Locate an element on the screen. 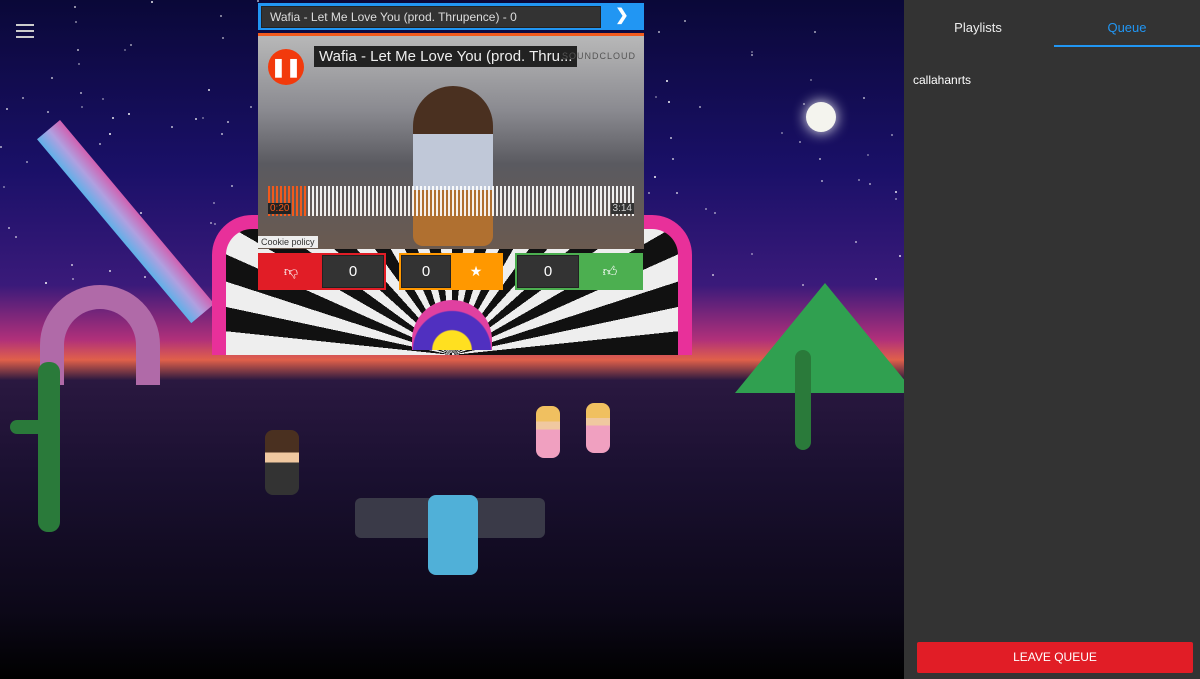 The image size is (1200, 679). current-time: 0:20 is located at coordinates (280, 208).